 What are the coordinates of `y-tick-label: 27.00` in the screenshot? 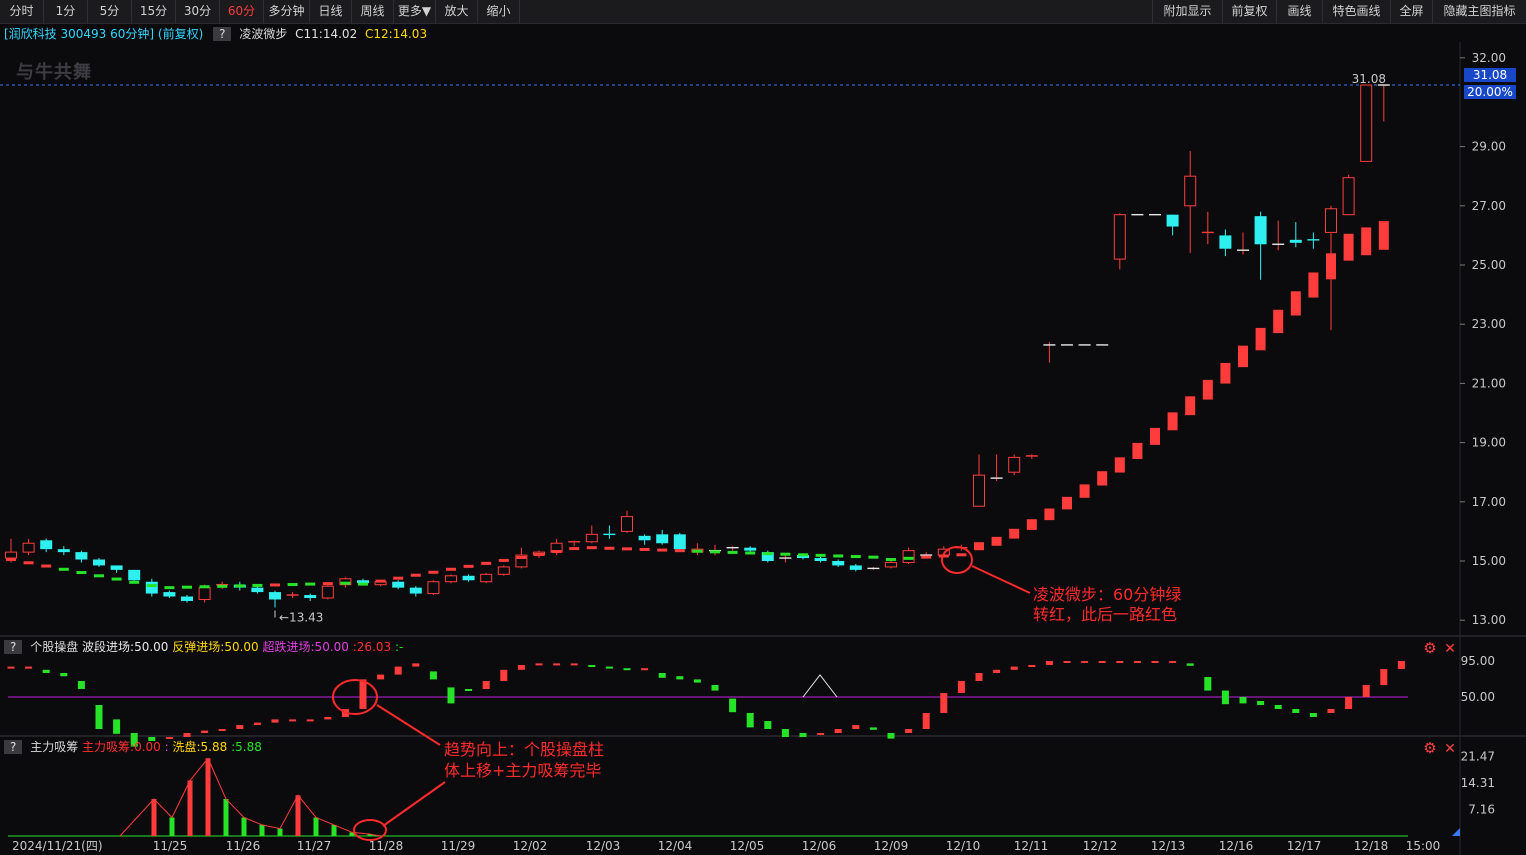 It's located at (1489, 206).